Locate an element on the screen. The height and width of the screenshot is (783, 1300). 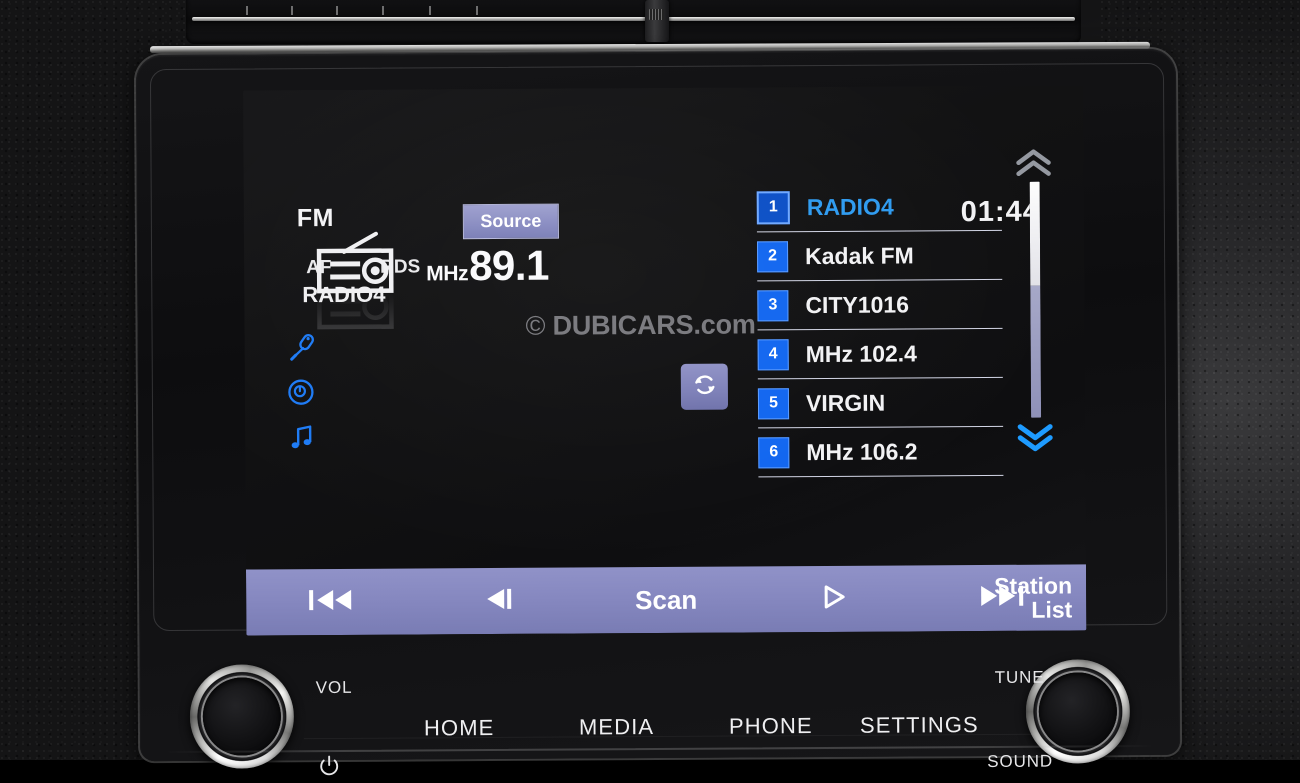
microphone-icon is located at coordinates (301, 347).